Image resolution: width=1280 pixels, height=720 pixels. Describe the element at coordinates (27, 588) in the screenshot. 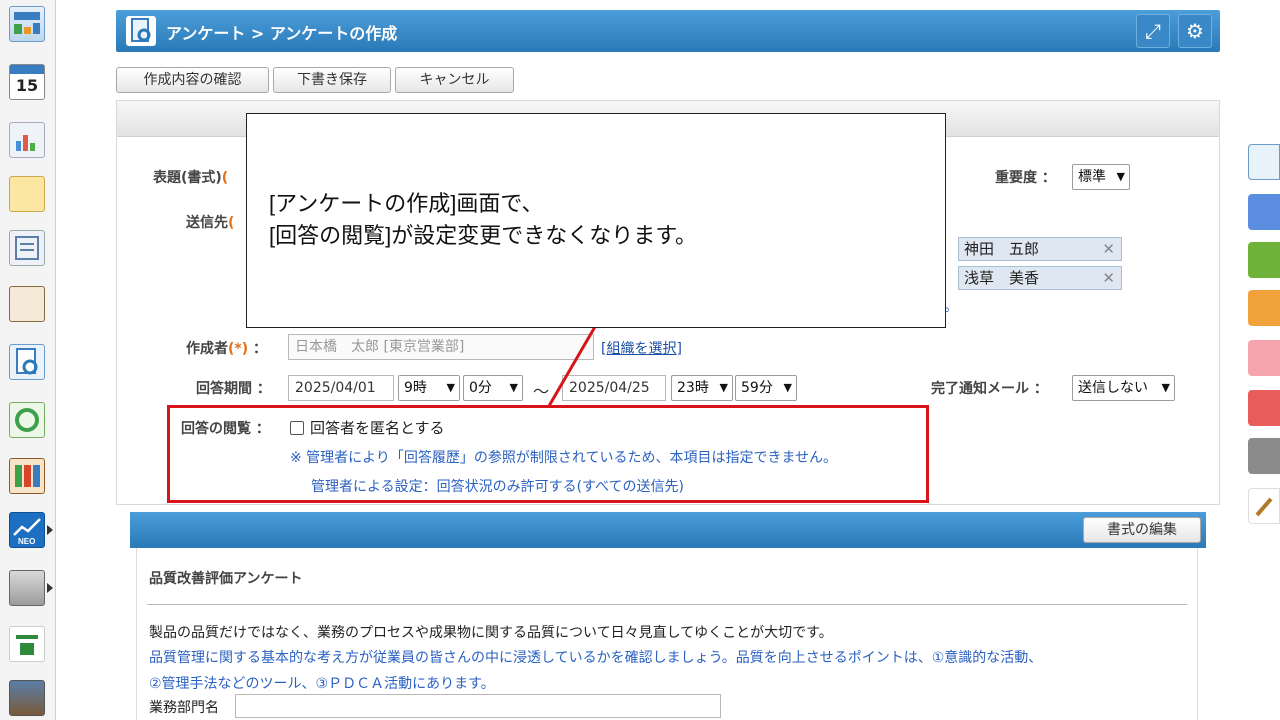

I see `folder-icon` at that location.